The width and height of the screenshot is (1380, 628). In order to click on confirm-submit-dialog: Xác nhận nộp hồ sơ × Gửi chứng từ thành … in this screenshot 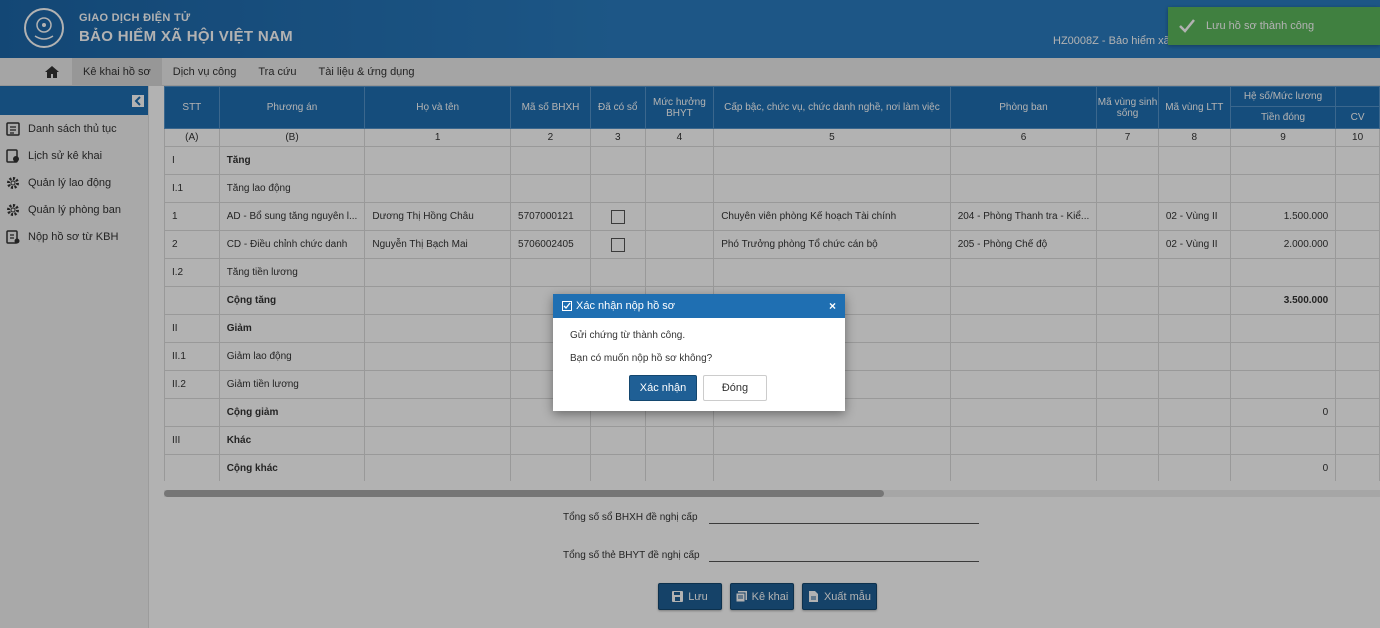, I will do `click(699, 352)`.